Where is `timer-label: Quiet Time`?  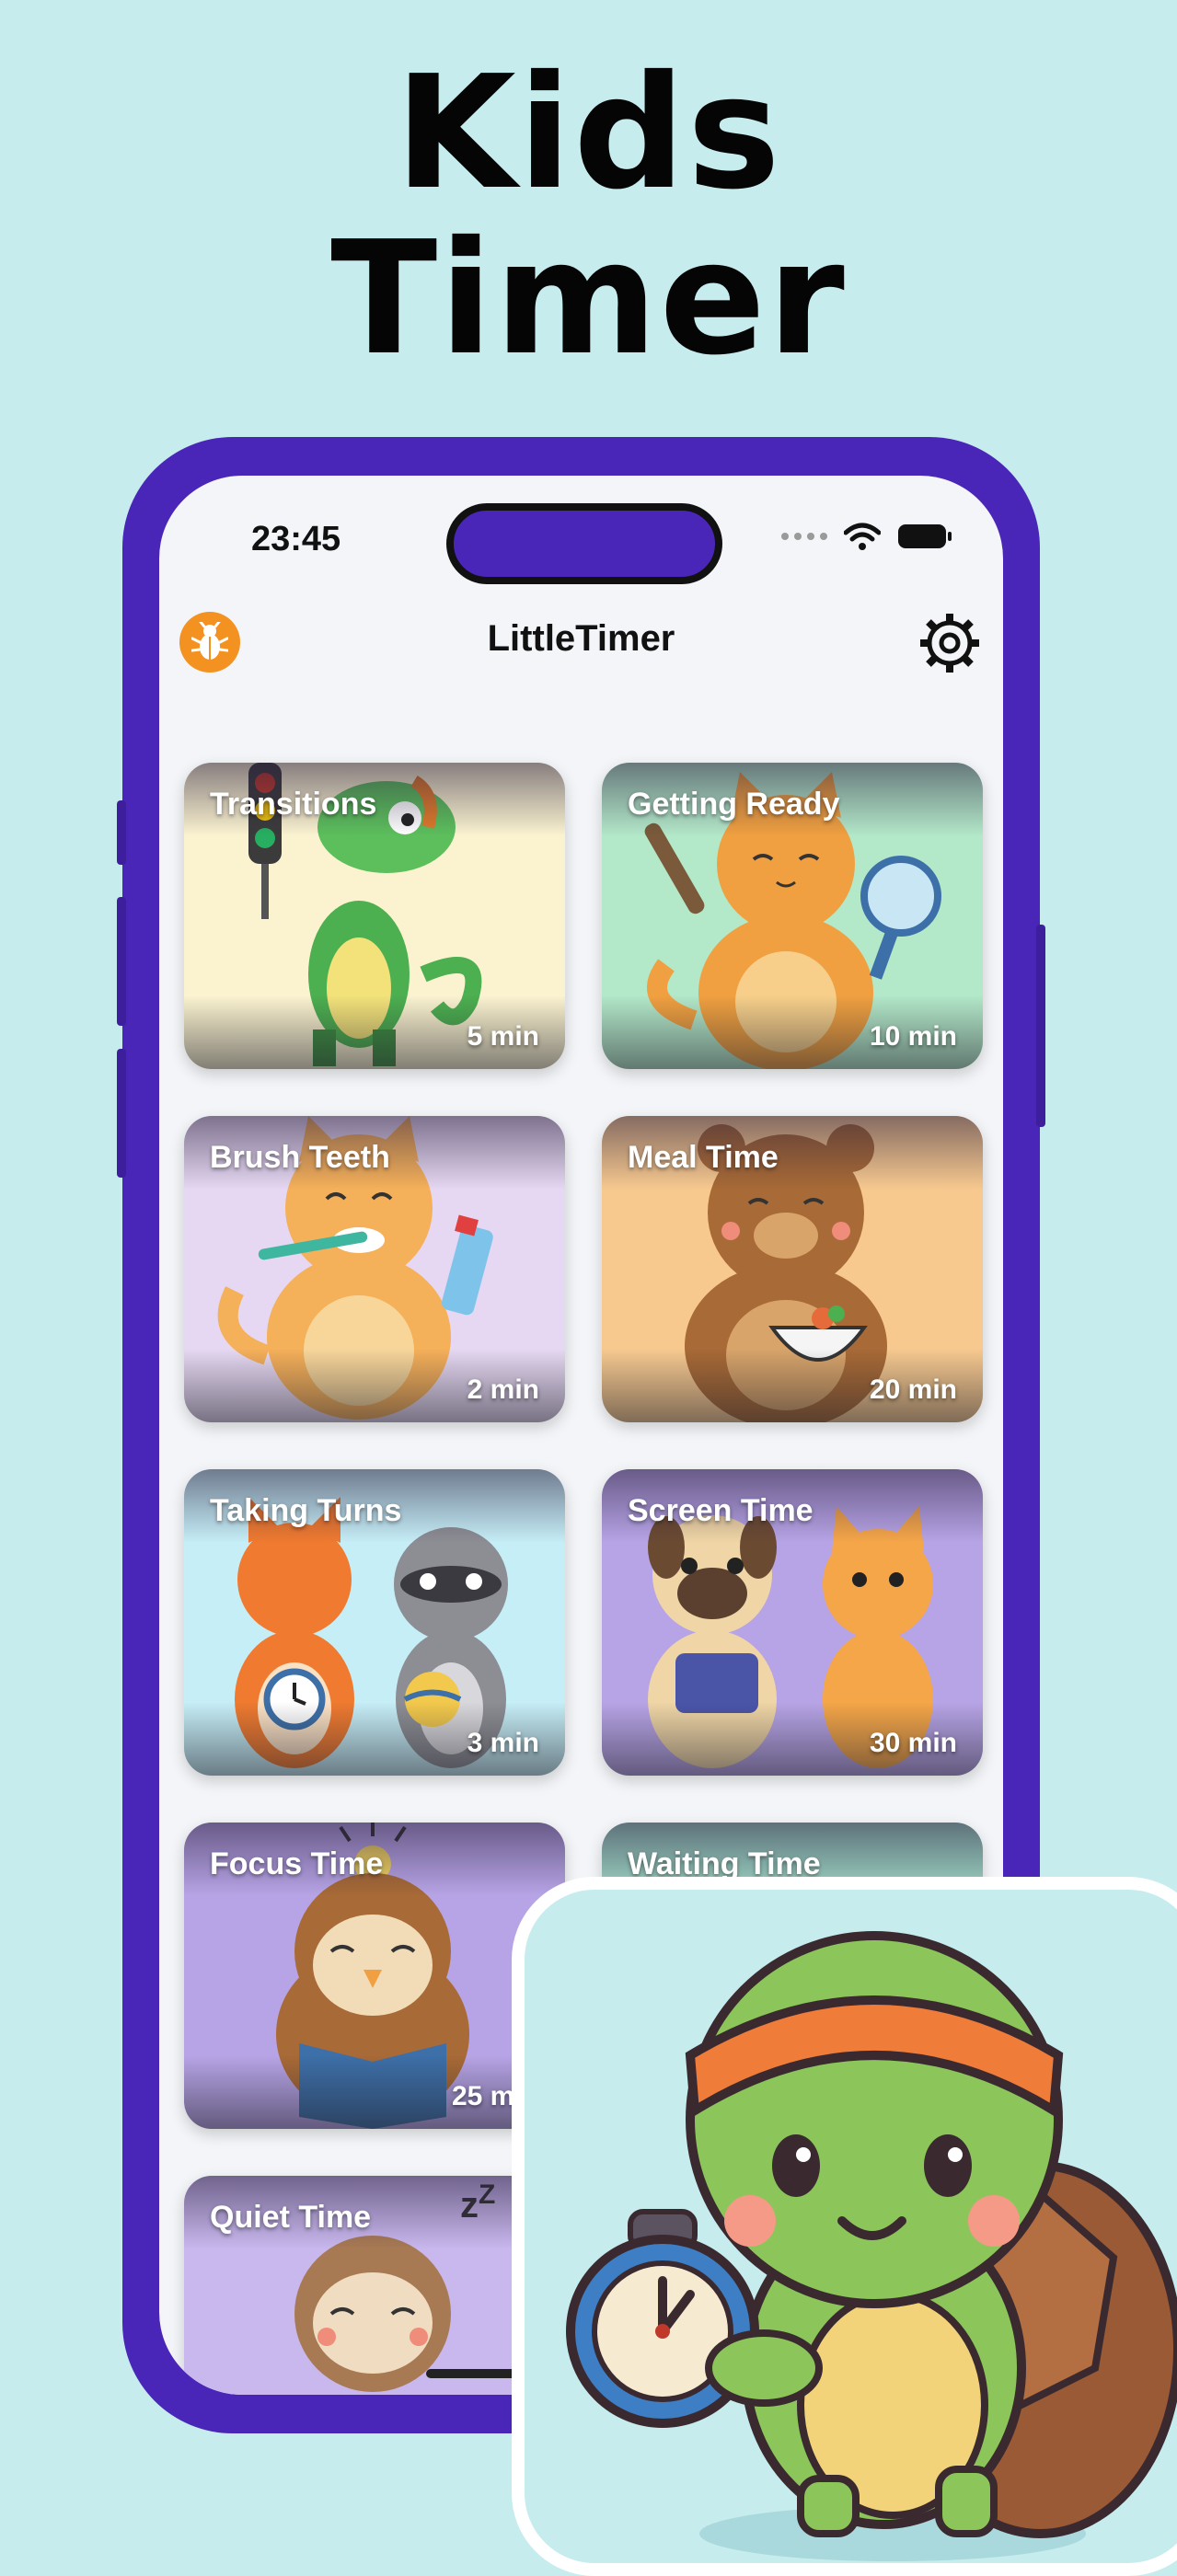
timer-label: Quiet Time is located at coordinates (291, 2217).